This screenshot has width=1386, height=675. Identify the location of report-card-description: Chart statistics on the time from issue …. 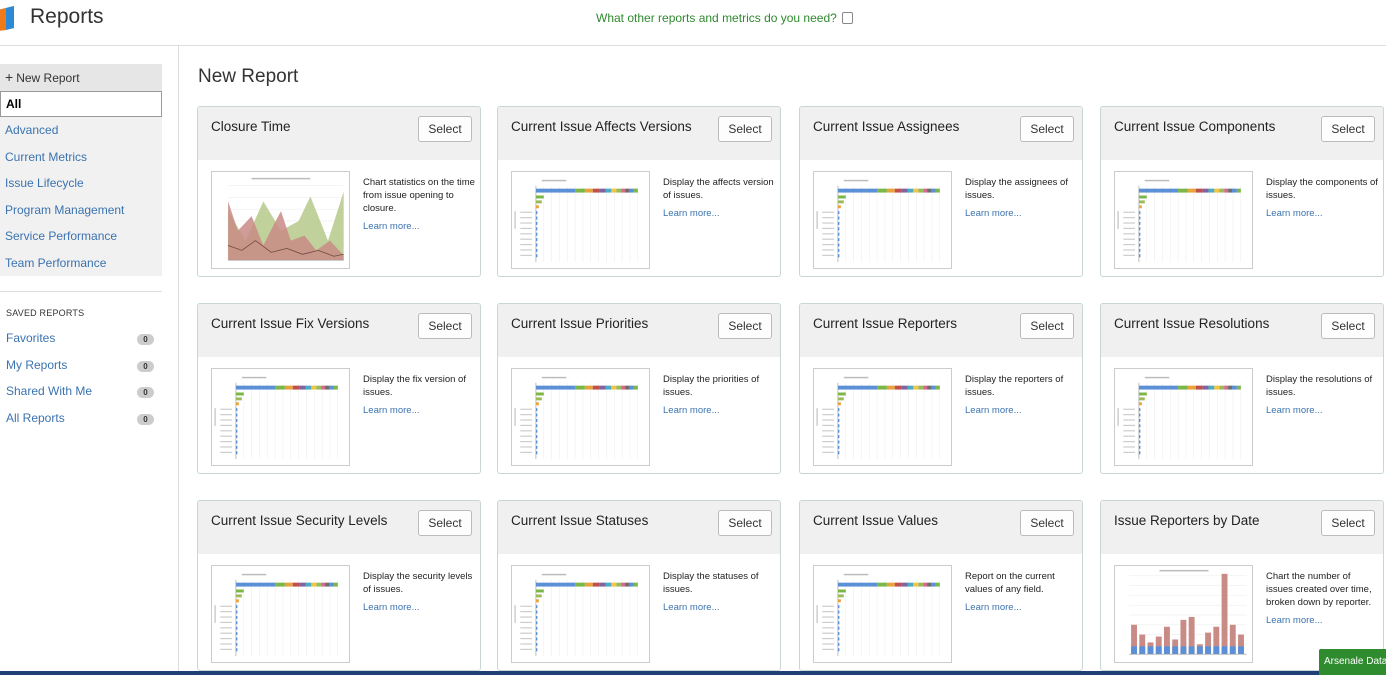
(419, 204).